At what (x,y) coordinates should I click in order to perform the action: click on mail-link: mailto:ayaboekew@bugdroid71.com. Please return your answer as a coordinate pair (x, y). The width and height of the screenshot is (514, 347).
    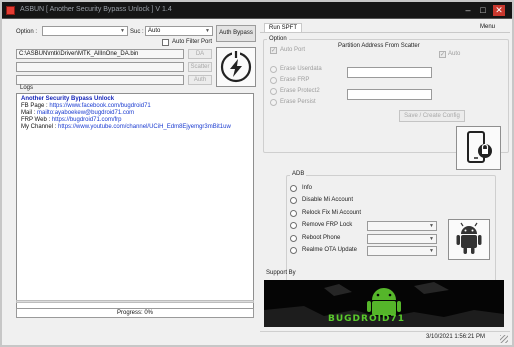
    Looking at the image, I should click on (85, 113).